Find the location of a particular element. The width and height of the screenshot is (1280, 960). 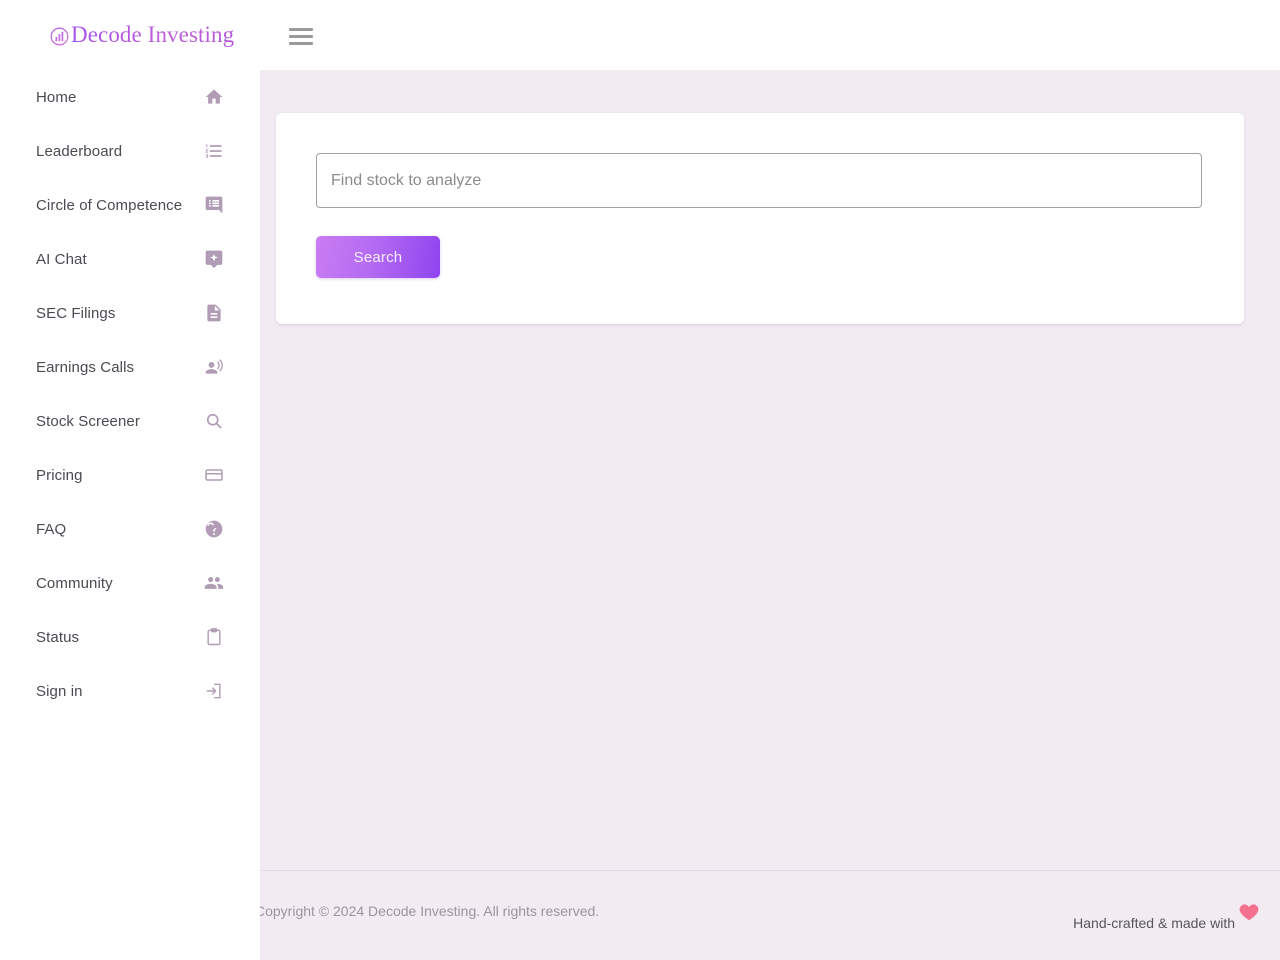

heart-icon is located at coordinates (1249, 912).